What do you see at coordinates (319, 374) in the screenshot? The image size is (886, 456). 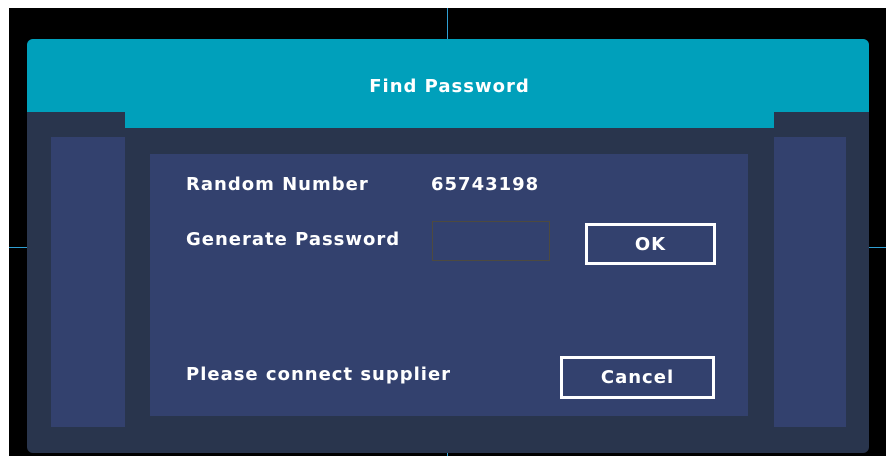 I see `supplier-message: Please connect supplier` at bounding box center [319, 374].